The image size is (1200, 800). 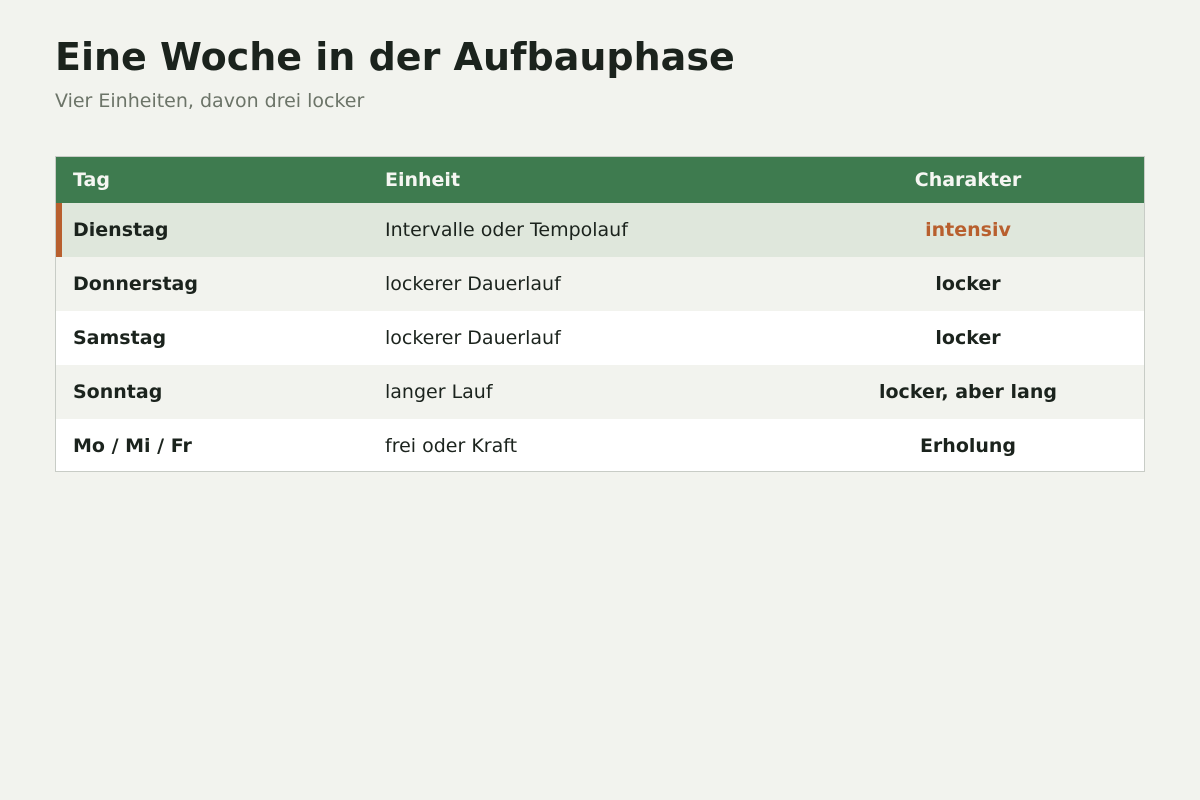 What do you see at coordinates (506, 230) in the screenshot?
I see `row-session: Intervalle oder Tempolauf` at bounding box center [506, 230].